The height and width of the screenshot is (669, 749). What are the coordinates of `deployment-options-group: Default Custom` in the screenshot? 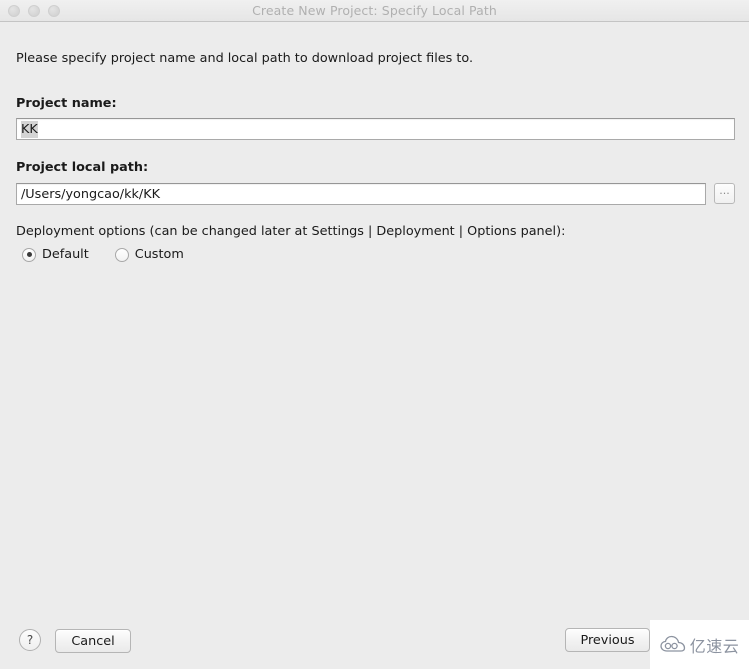 It's located at (103, 254).